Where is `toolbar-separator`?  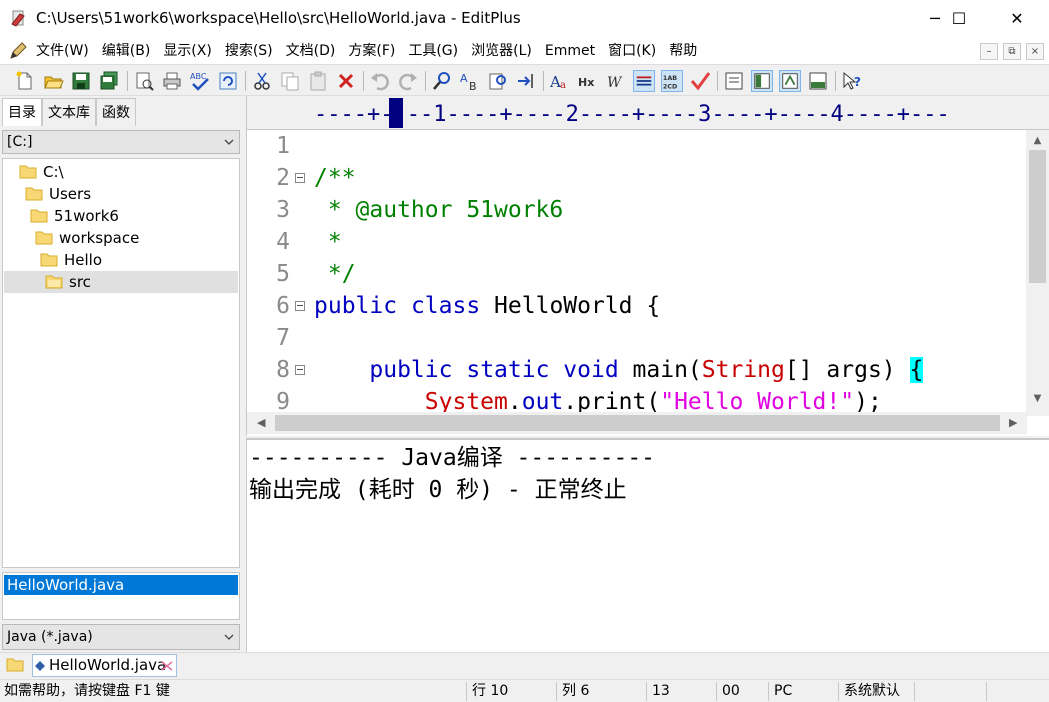
toolbar-separator is located at coordinates (543, 81).